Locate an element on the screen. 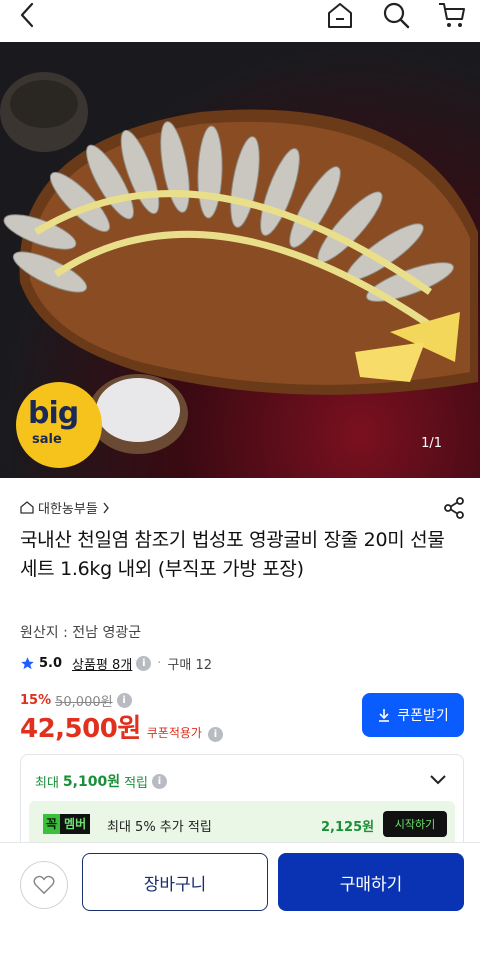 This screenshot has height=960, width=480. badge-big-text: big is located at coordinates (53, 413).